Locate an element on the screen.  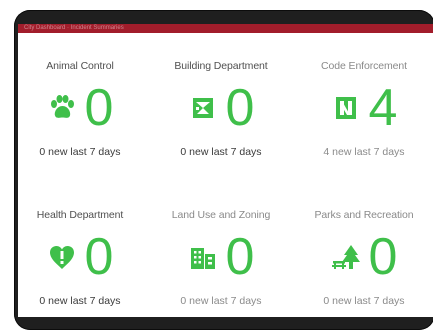
tile-health-department: Health Department 0 0 new last 7 days is located at coordinates (83, 263).